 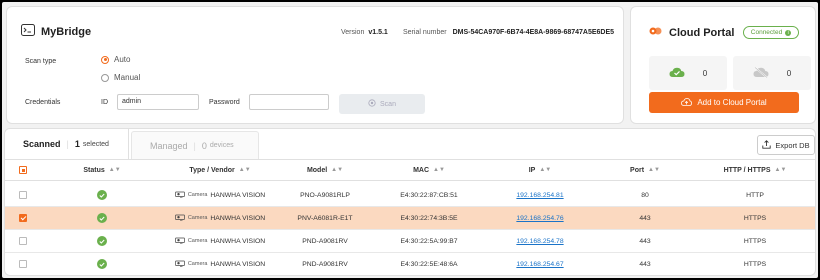 I want to click on ip-link: 192.168.254.76, so click(x=540, y=218).